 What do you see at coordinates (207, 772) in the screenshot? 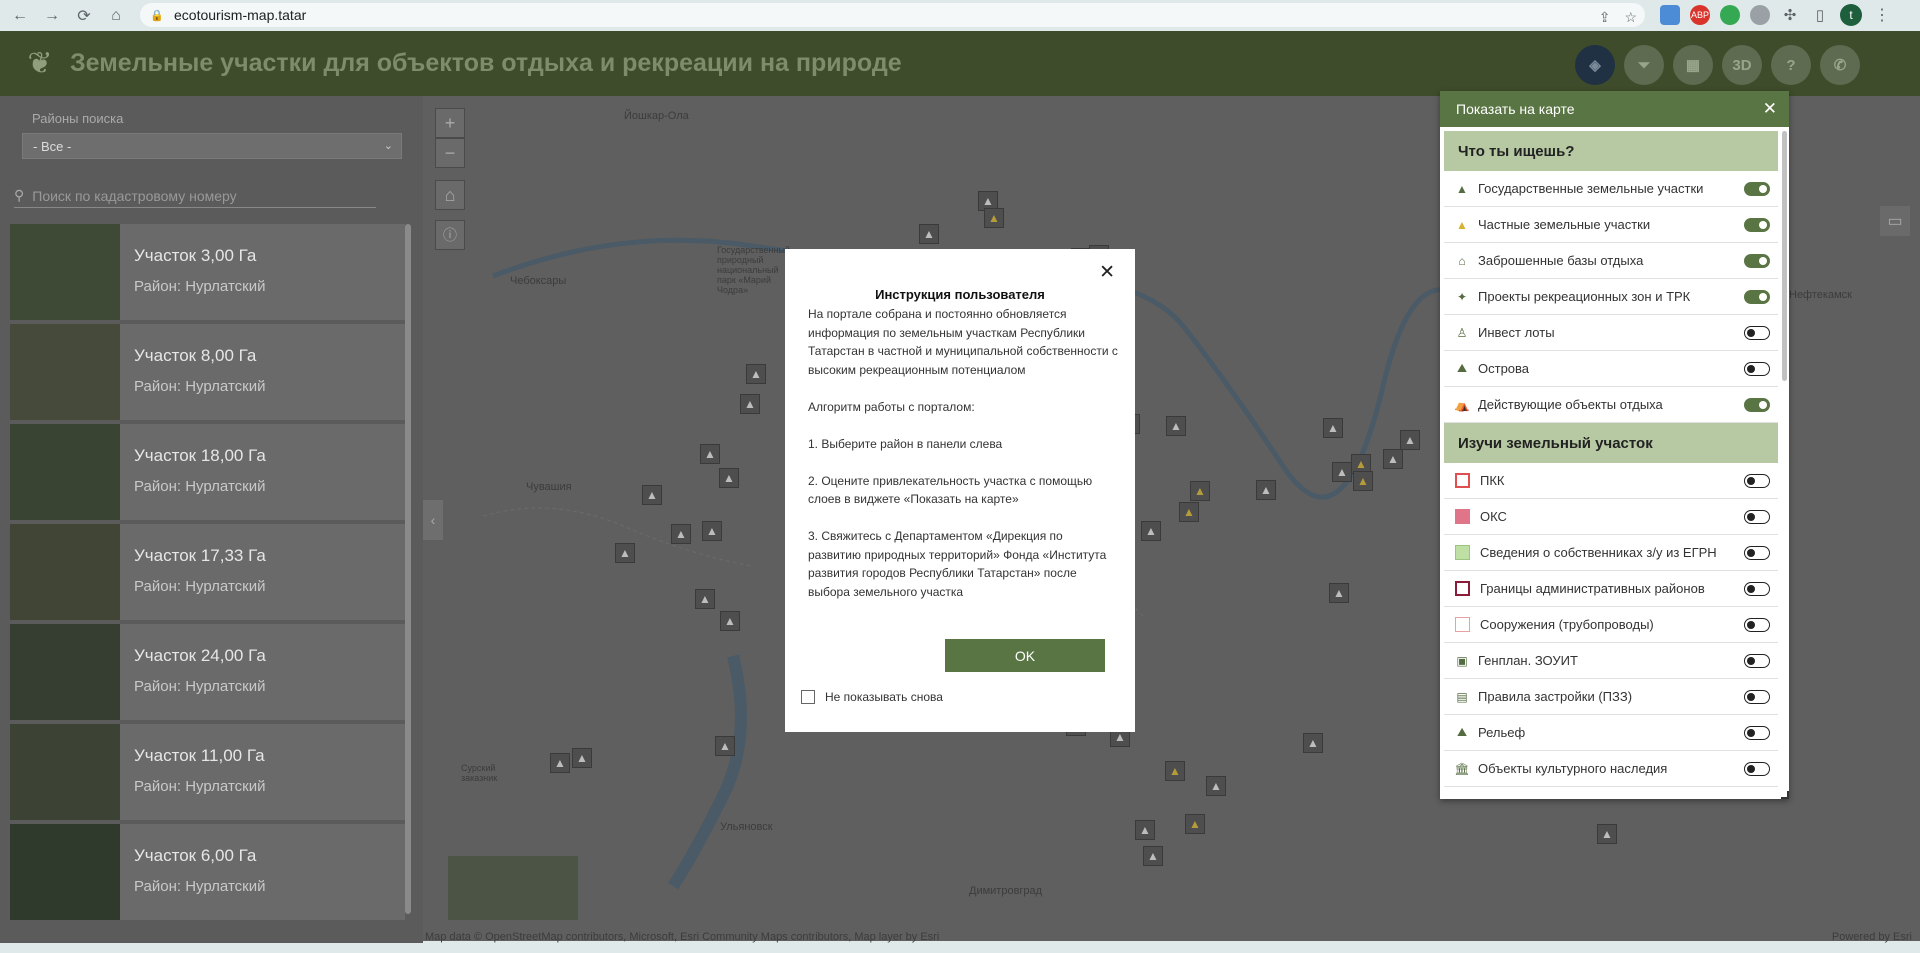
I see `list-item: Участок 11,00 Га Район: Нурлатский` at bounding box center [207, 772].